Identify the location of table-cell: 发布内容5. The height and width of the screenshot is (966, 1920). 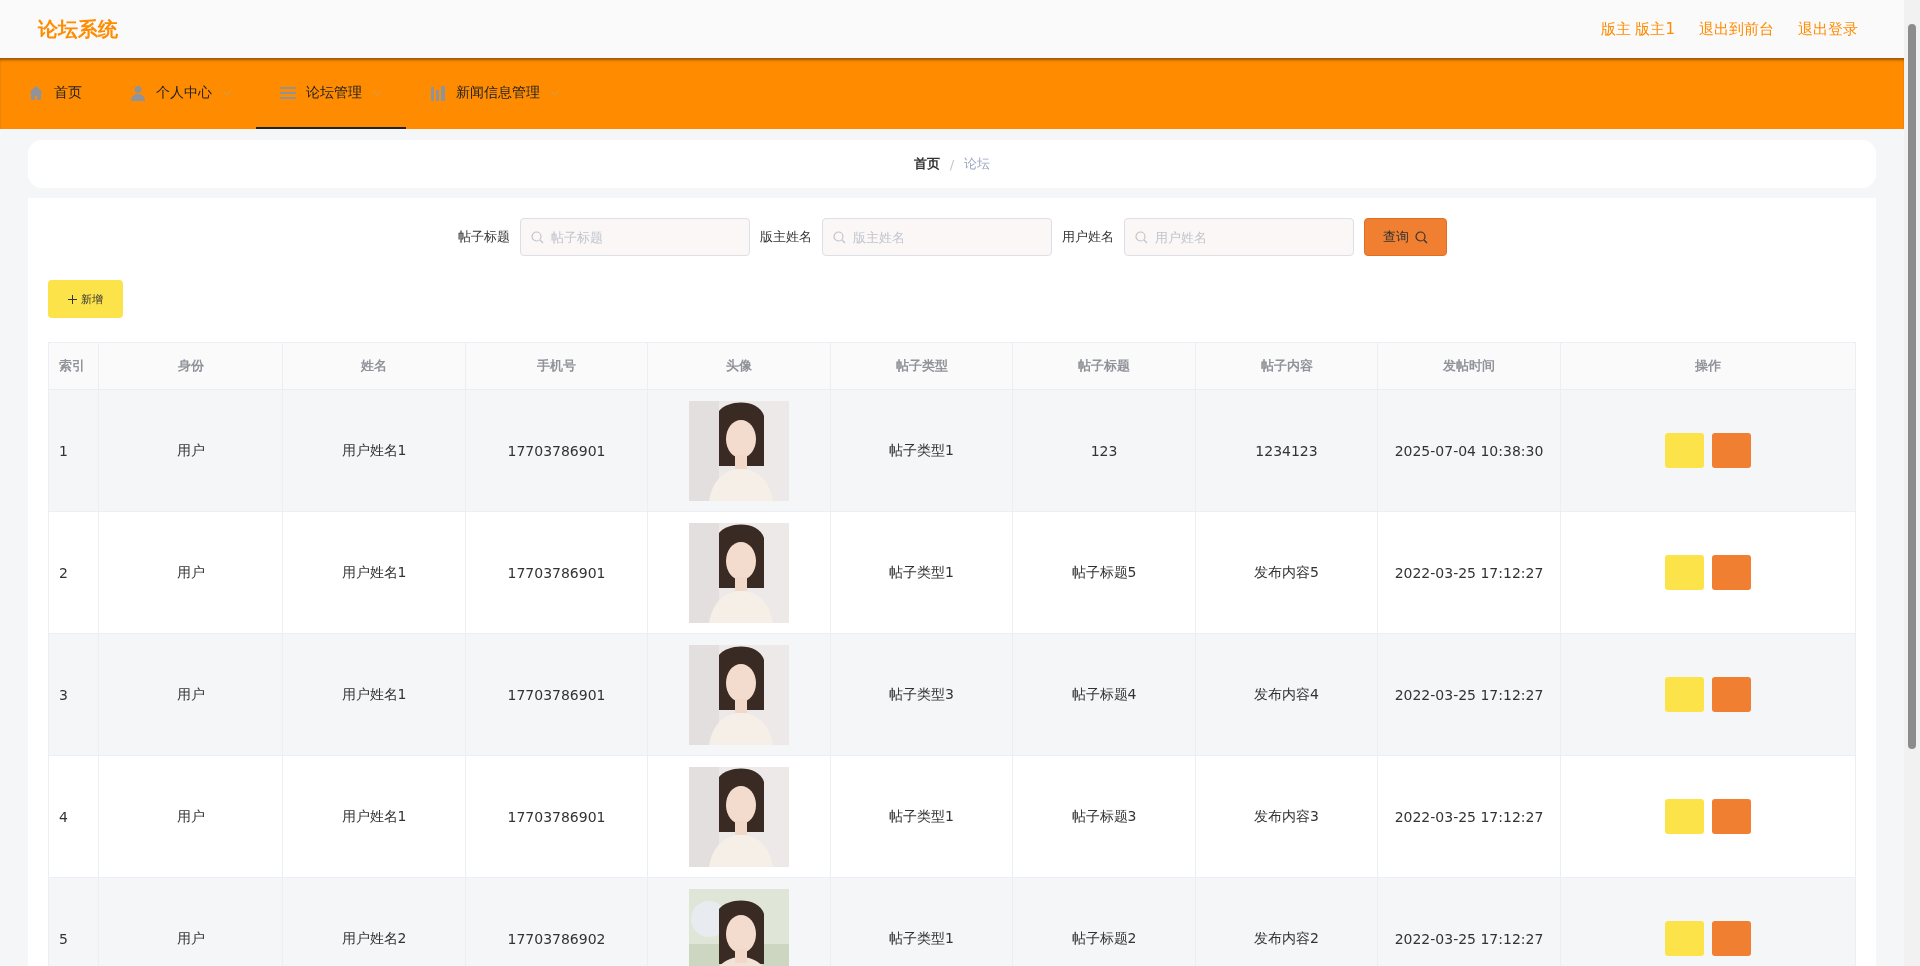
(1286, 572).